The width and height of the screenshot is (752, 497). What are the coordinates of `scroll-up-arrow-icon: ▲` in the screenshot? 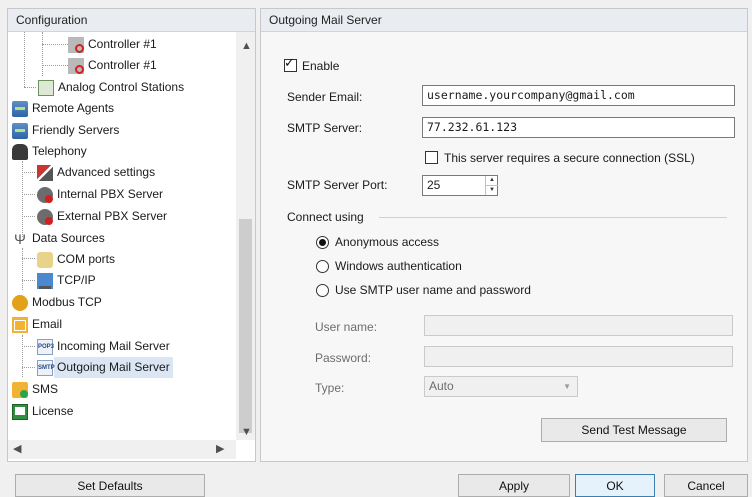 It's located at (246, 46).